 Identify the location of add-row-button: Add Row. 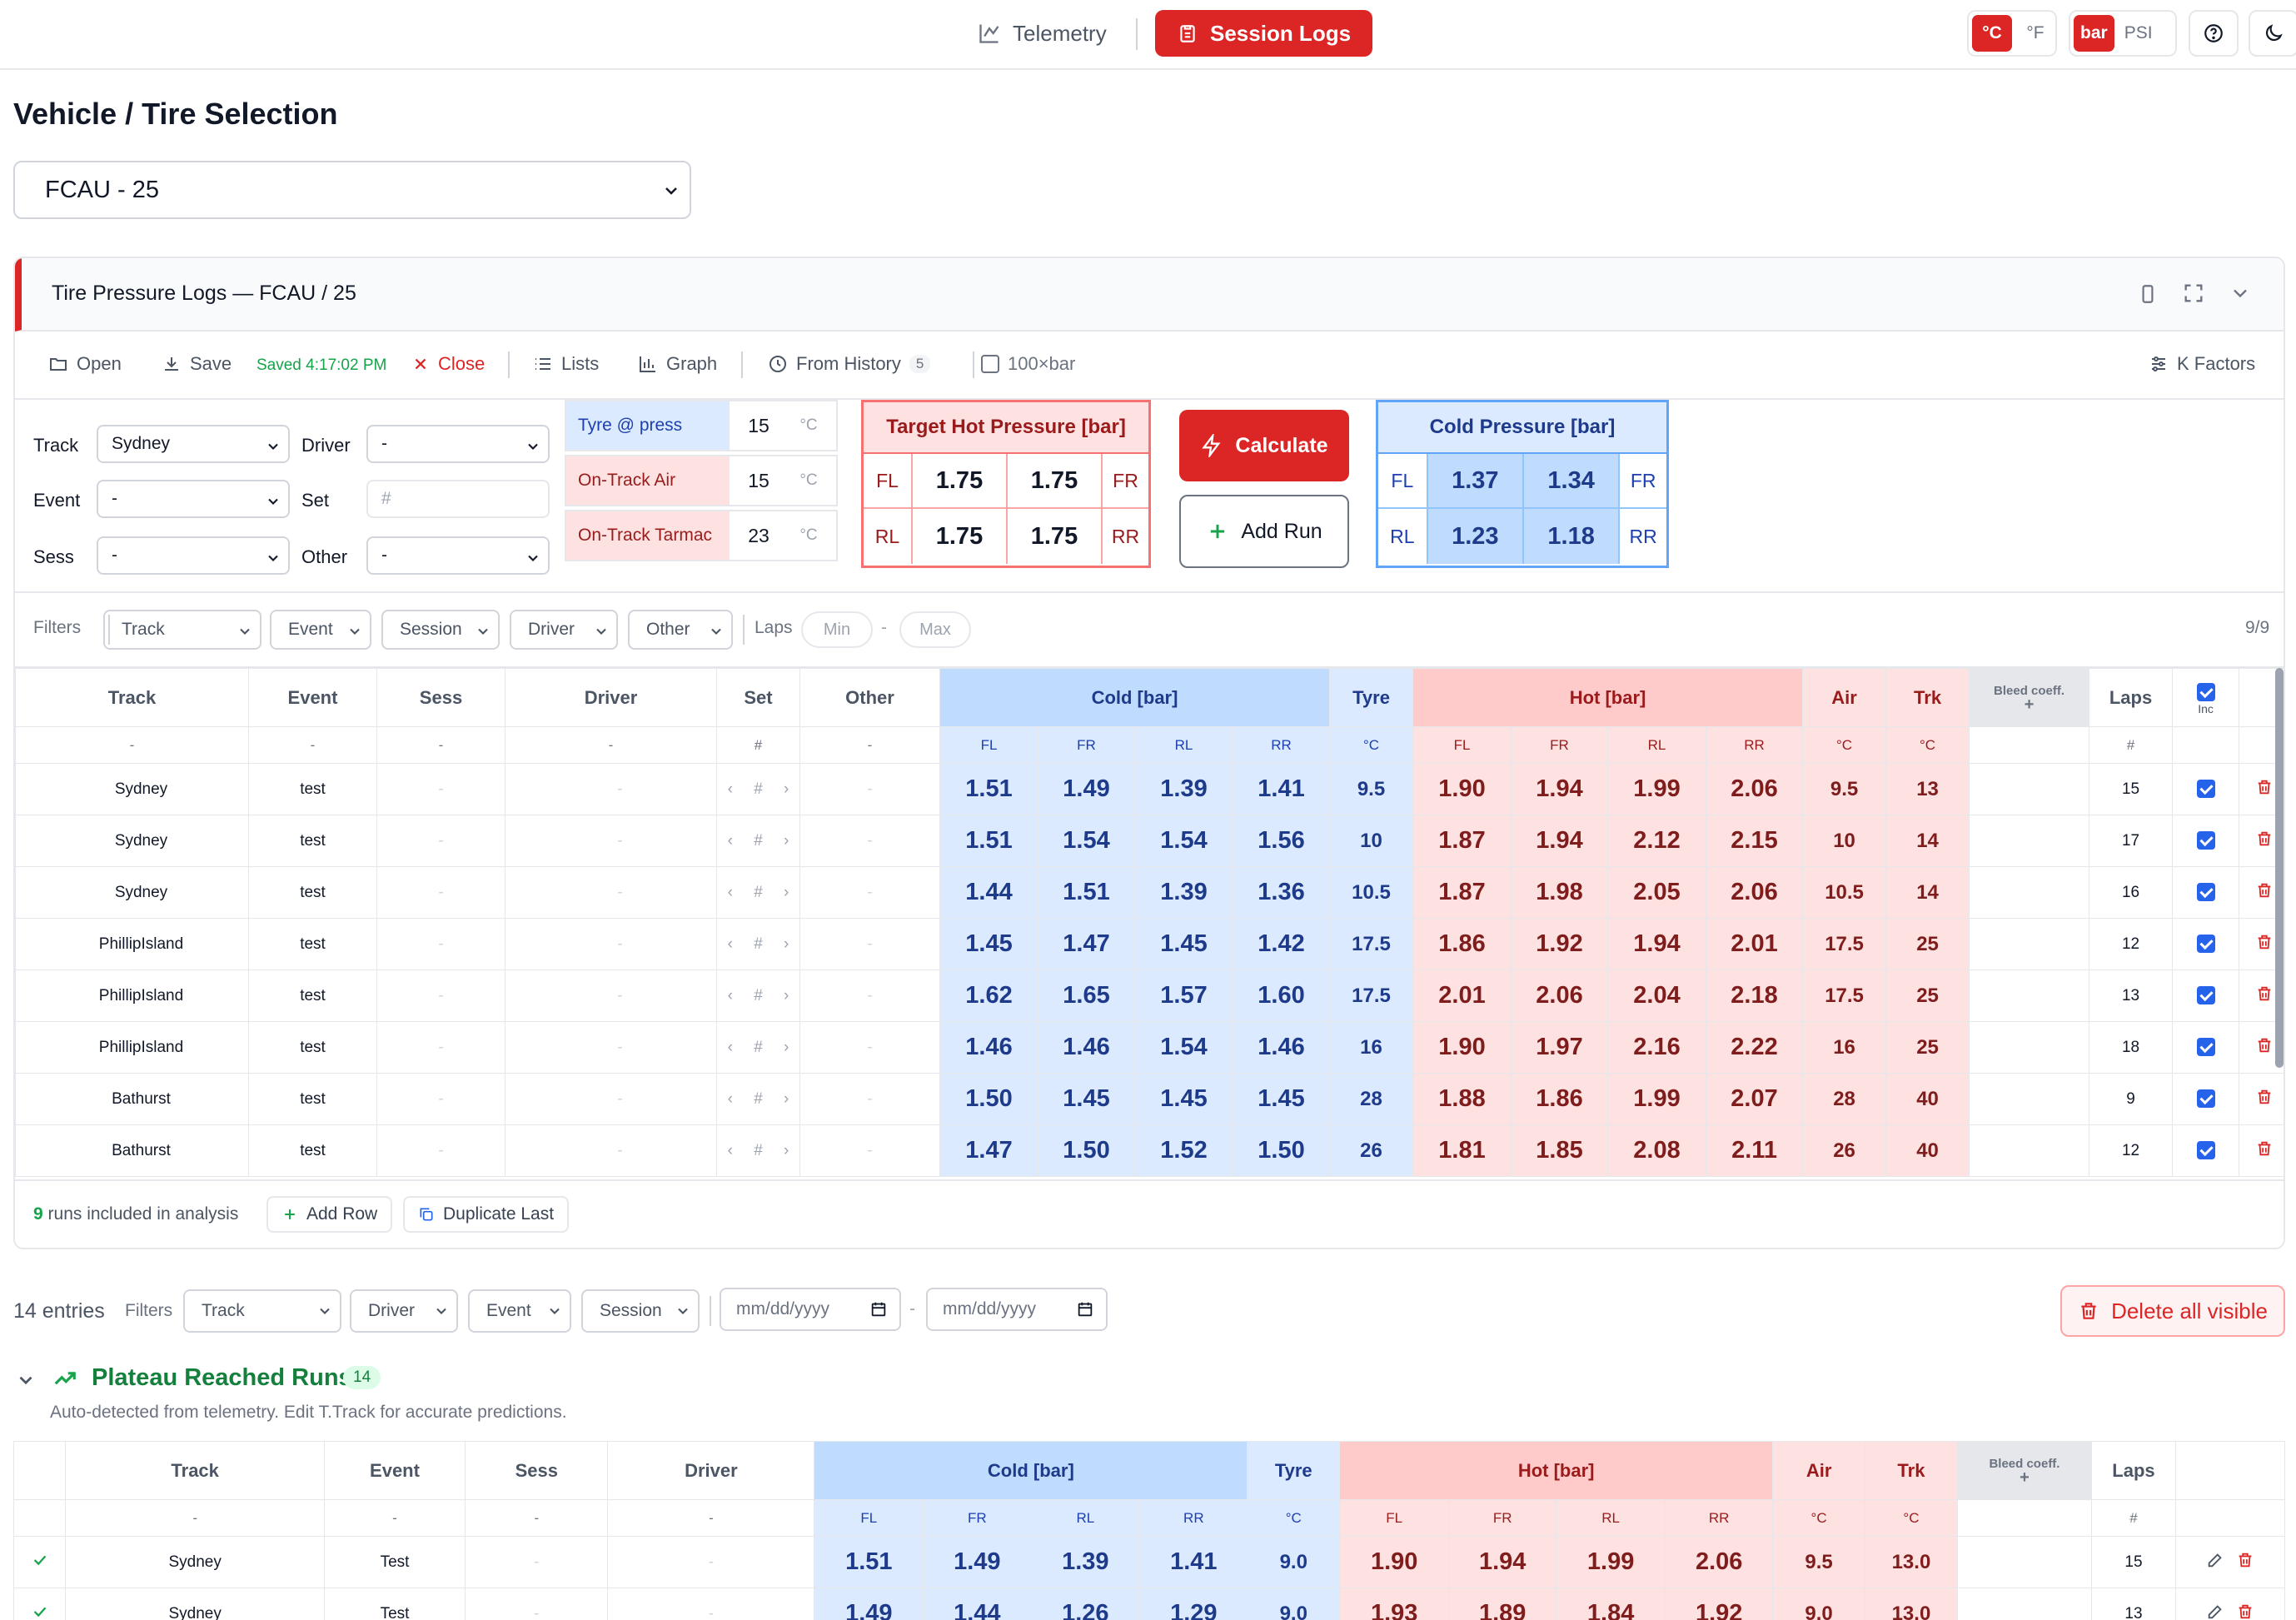
(330, 1214).